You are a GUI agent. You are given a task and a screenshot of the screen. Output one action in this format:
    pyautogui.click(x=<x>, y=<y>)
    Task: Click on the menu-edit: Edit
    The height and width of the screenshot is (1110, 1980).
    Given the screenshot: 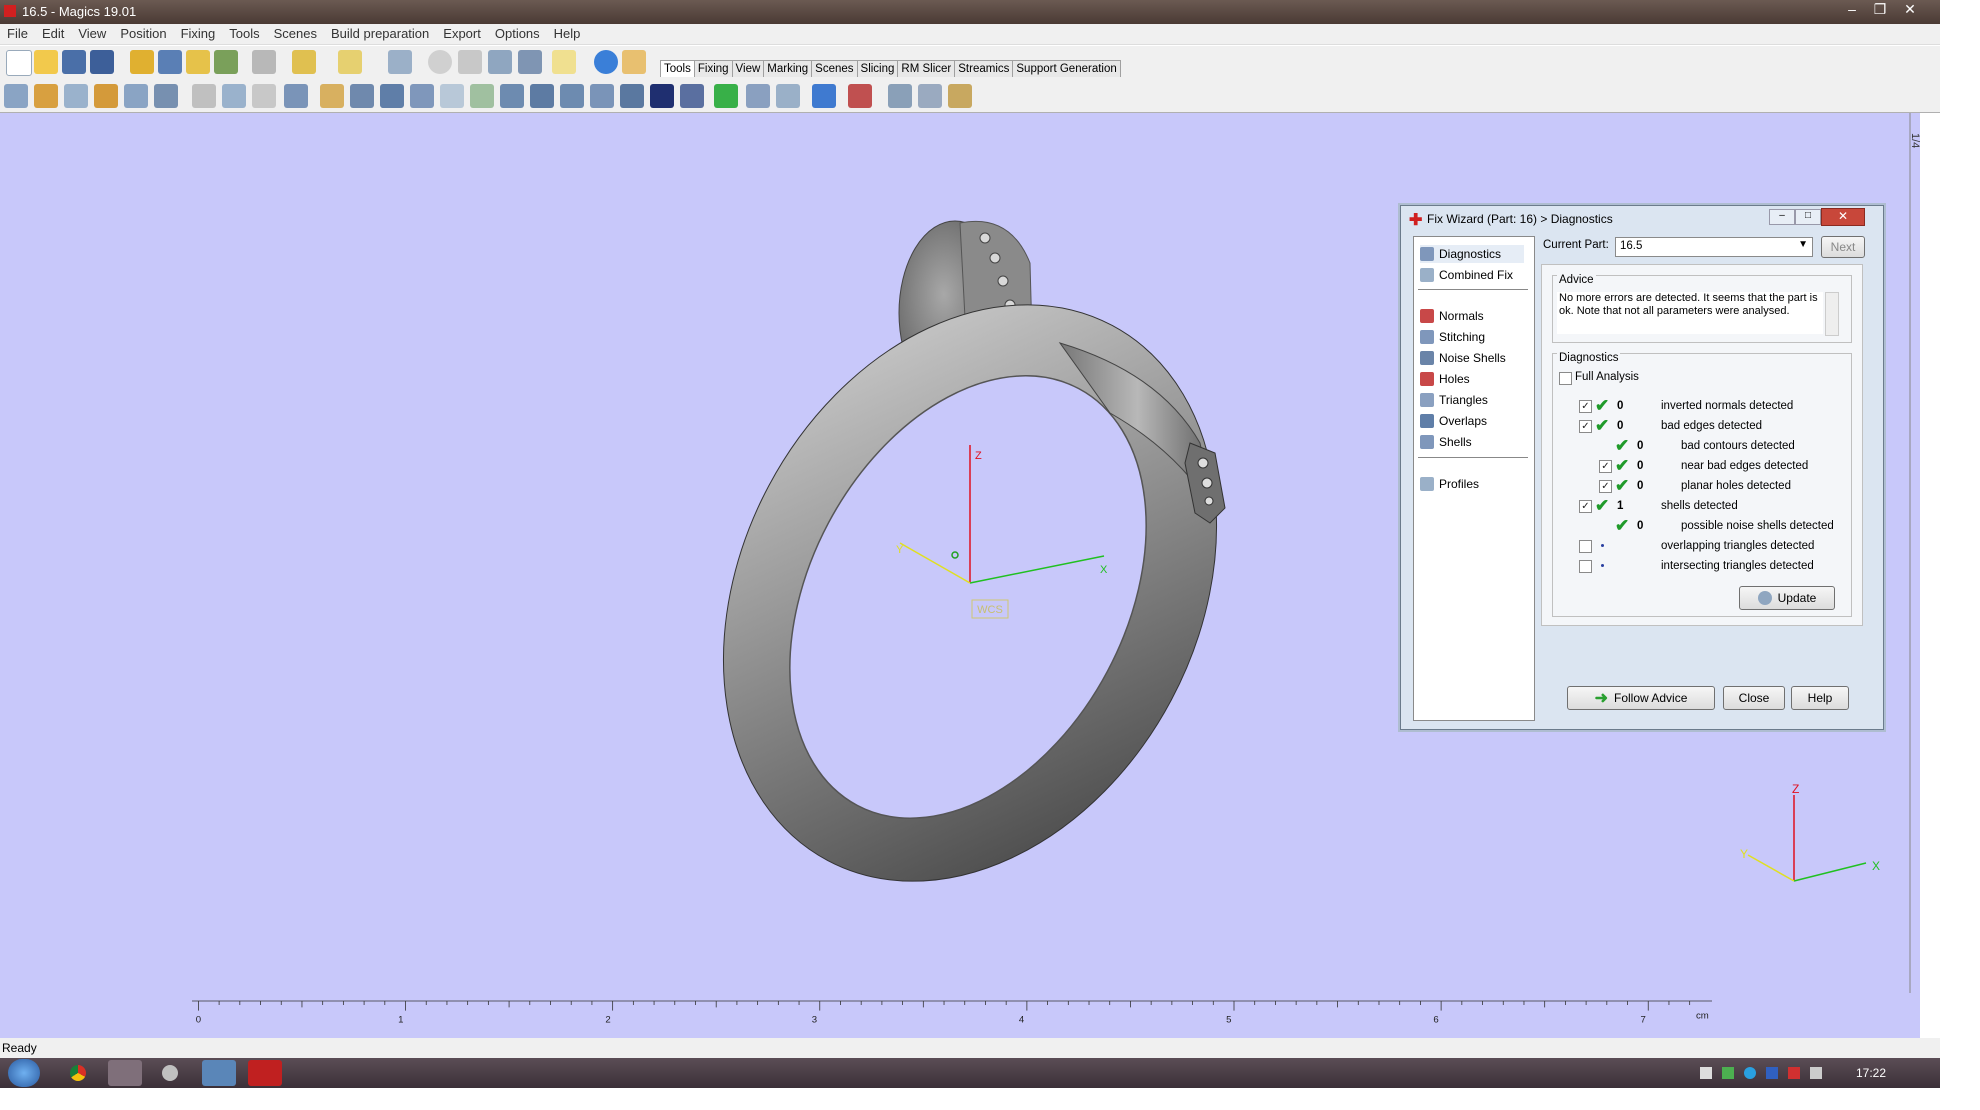 What is the action you would take?
    pyautogui.click(x=53, y=33)
    